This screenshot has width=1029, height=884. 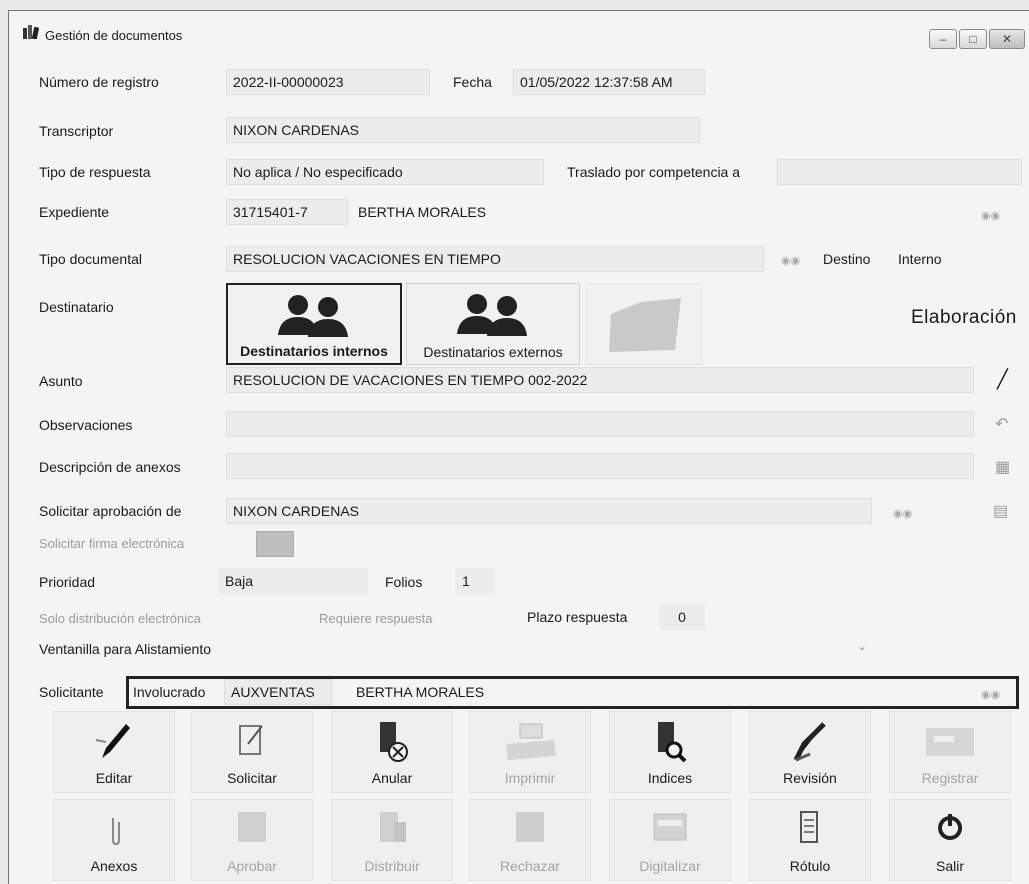 I want to click on numero-registro-label: Número de registro, so click(x=99, y=82).